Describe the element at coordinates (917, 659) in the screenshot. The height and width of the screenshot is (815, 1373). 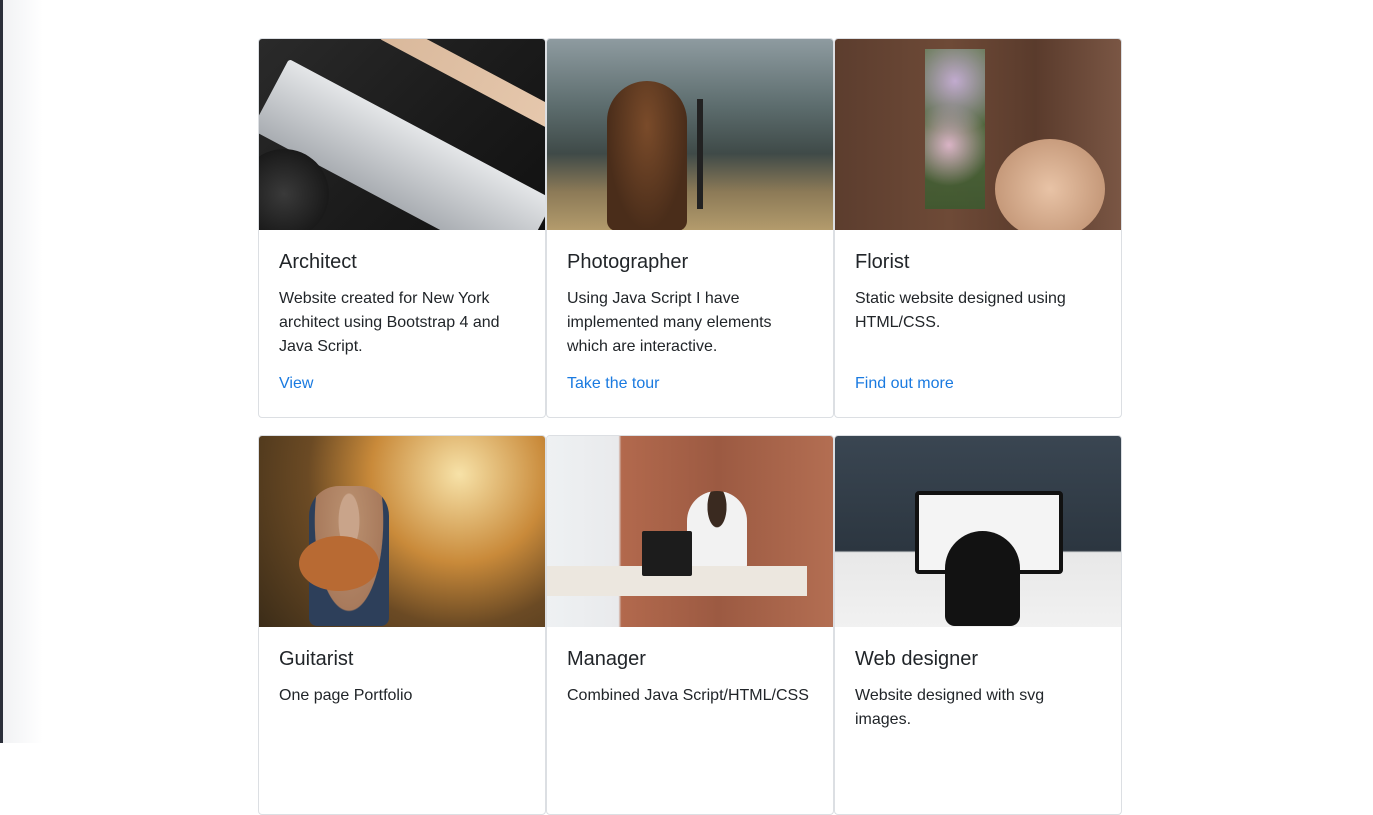
I see `card-title: Web designer` at that location.